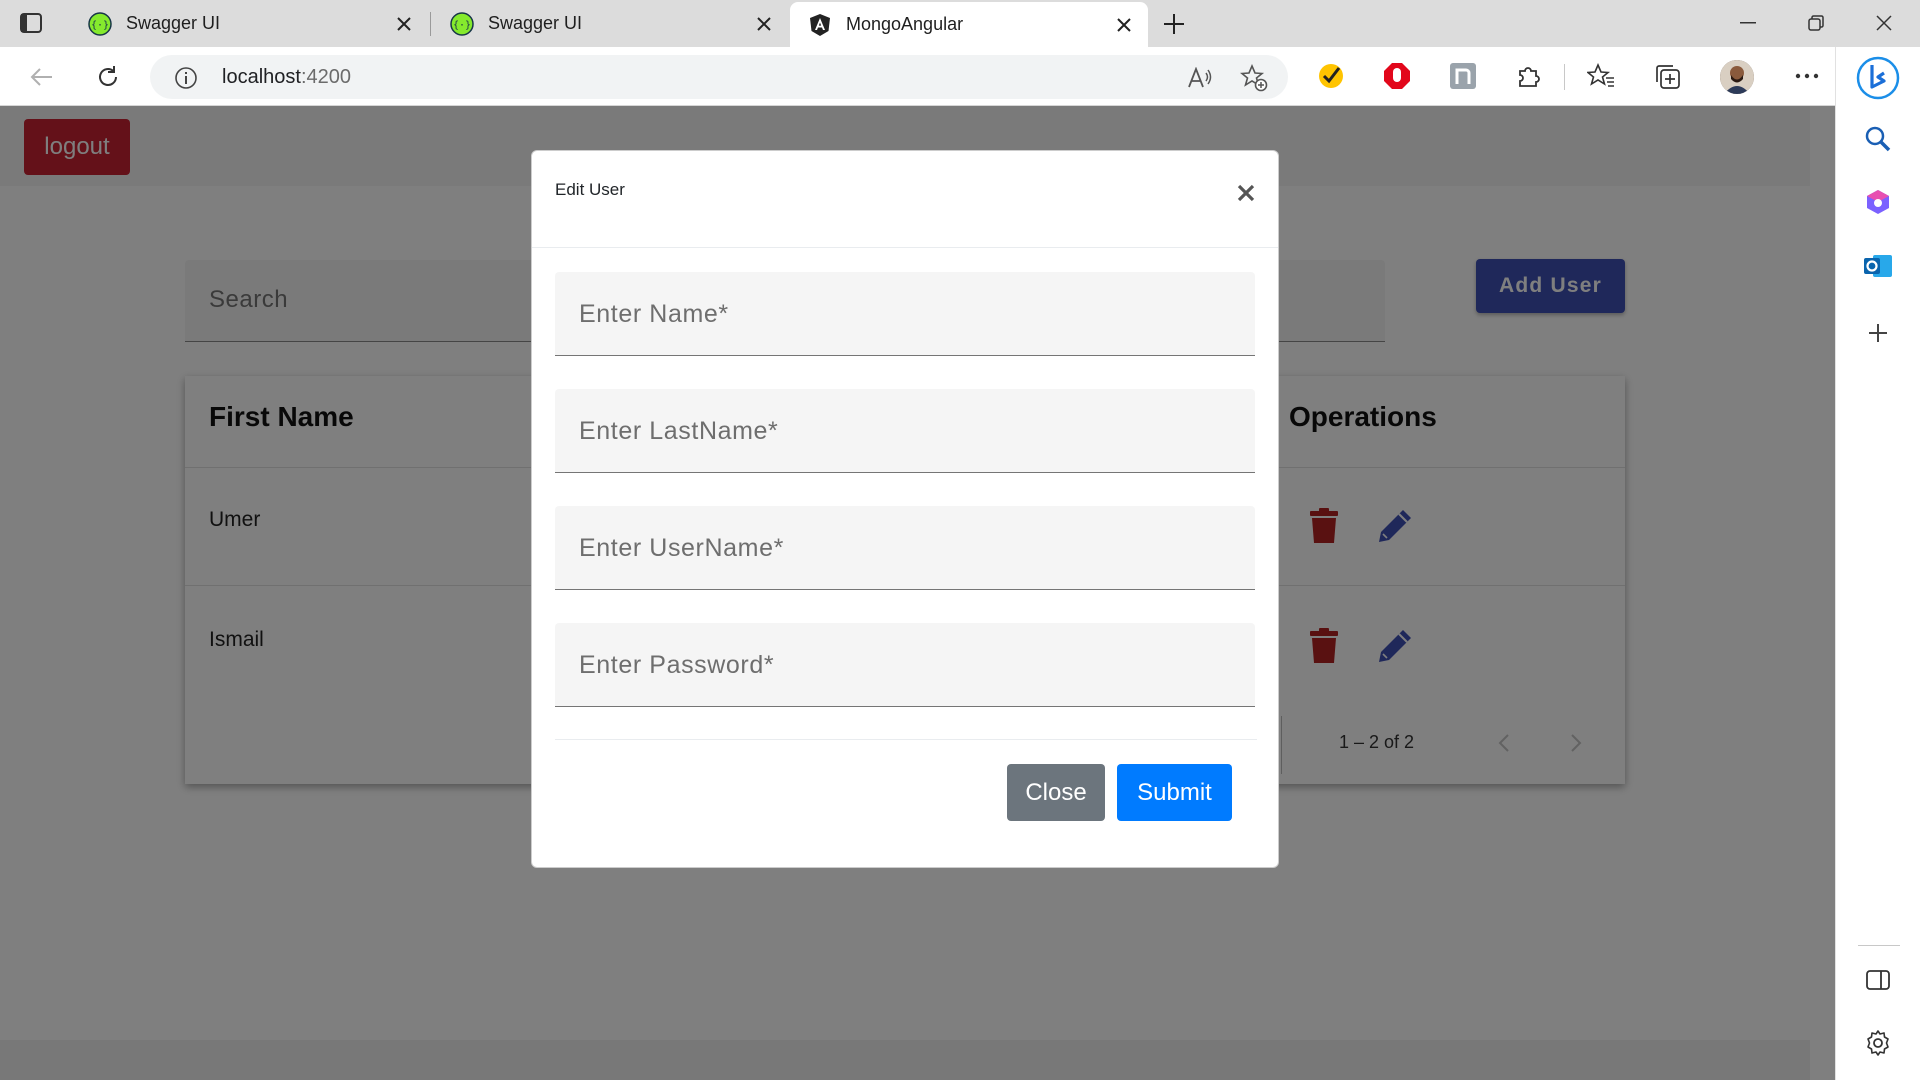  What do you see at coordinates (1748, 23) in the screenshot?
I see `minimize-icon` at bounding box center [1748, 23].